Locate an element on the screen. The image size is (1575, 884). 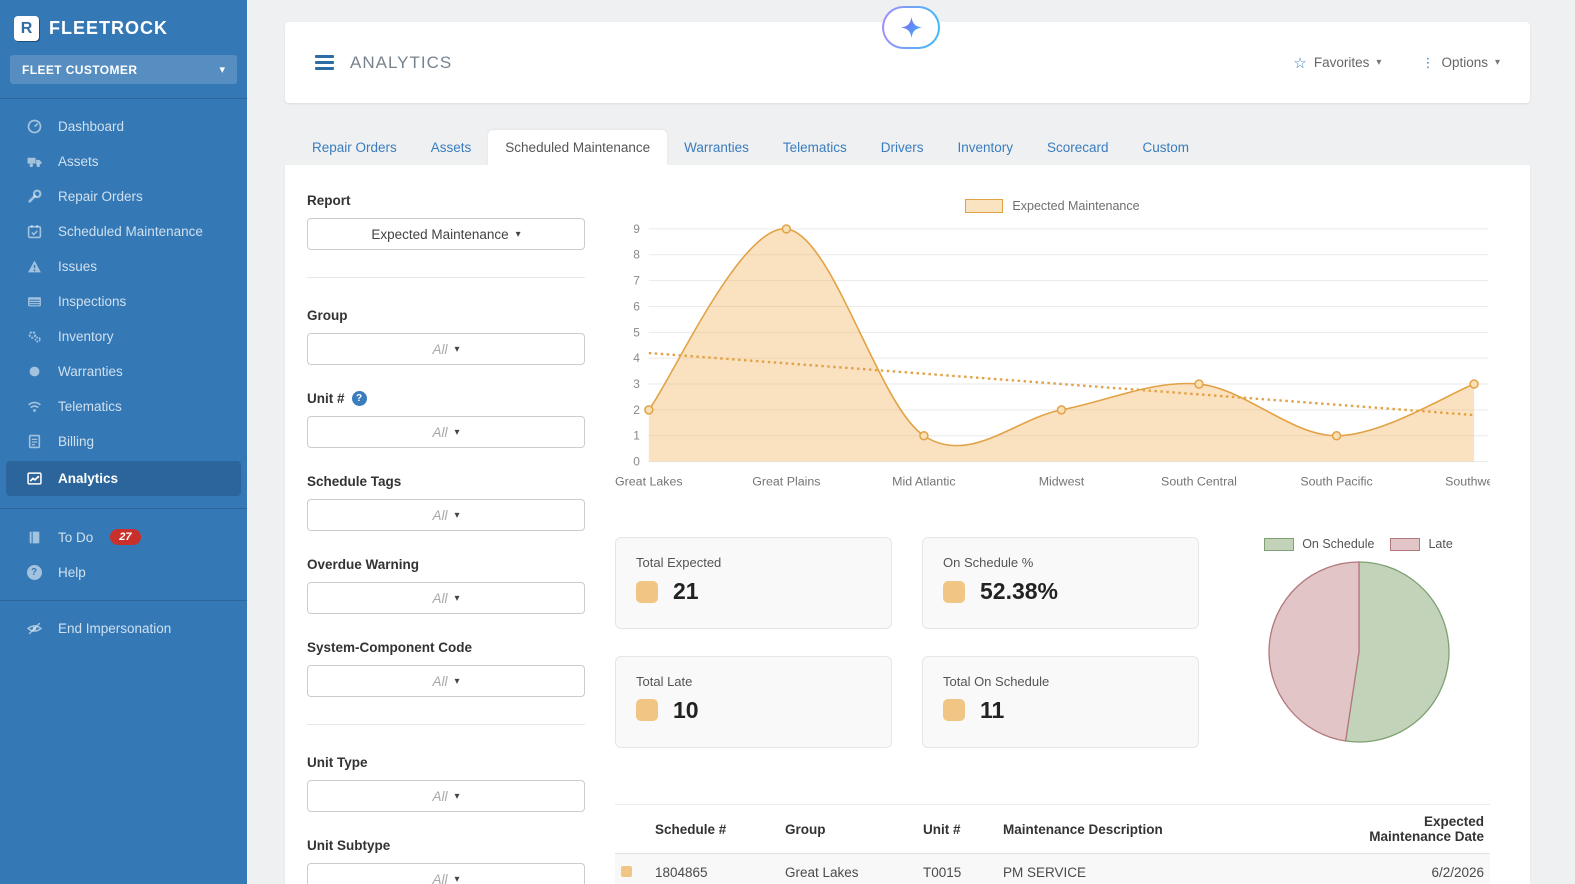
stat-card-total-on-schedule: Total On Schedule 11 is located at coordinates (1060, 701).